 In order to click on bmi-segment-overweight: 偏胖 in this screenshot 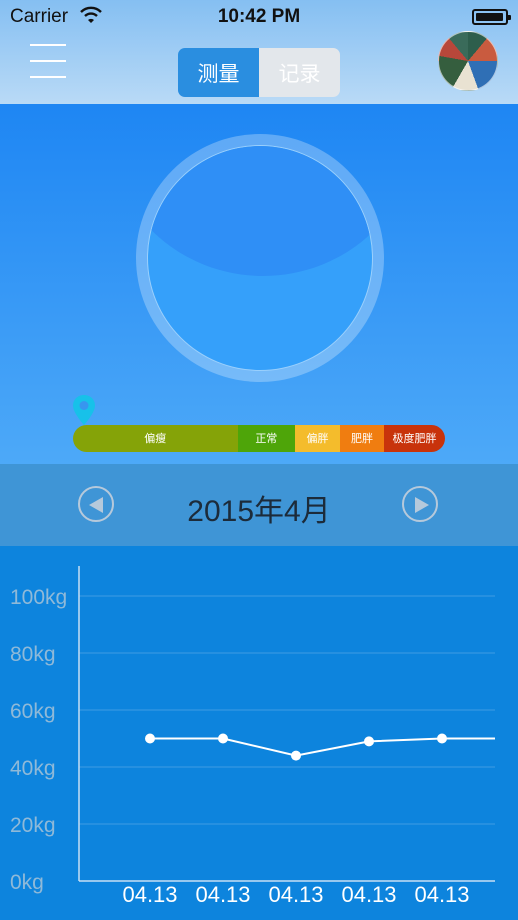, I will do `click(318, 438)`.